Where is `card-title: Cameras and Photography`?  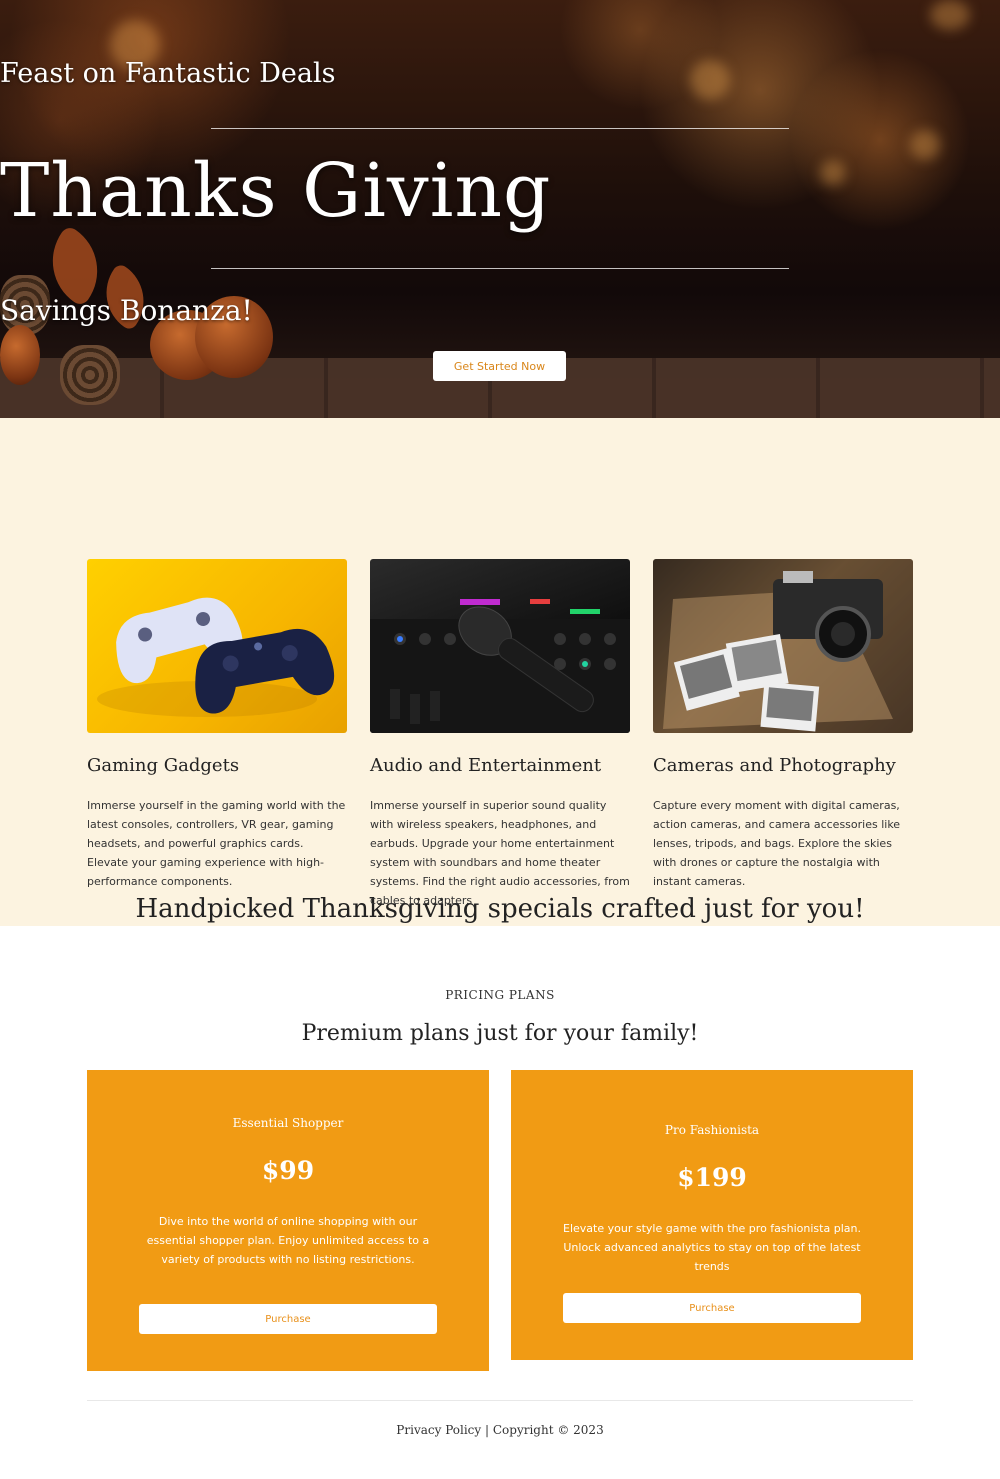 card-title: Cameras and Photography is located at coordinates (774, 765).